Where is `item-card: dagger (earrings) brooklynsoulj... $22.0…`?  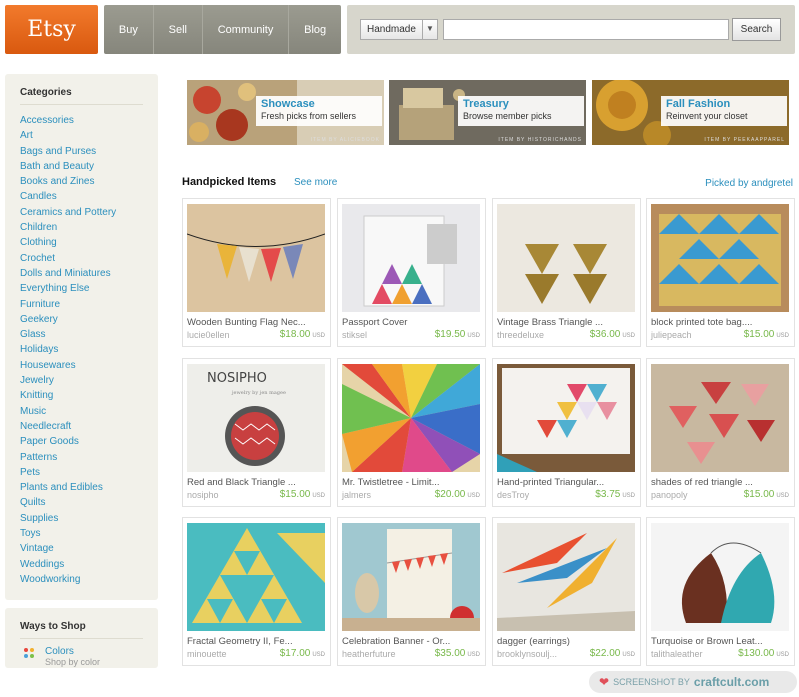
item-card: dagger (earrings) brooklynsoulj... $22.0… is located at coordinates (566, 591).